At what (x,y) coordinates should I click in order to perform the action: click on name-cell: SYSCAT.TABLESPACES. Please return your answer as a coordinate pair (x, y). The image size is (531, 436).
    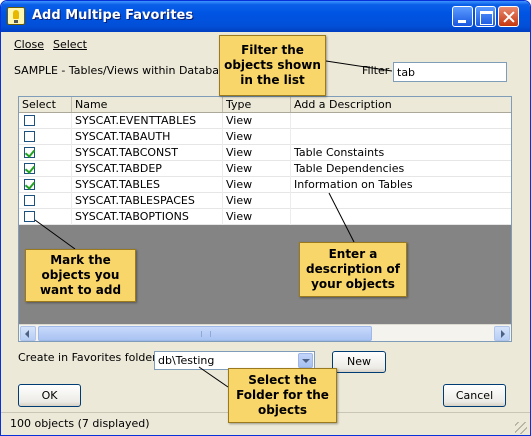
    Looking at the image, I should click on (147, 201).